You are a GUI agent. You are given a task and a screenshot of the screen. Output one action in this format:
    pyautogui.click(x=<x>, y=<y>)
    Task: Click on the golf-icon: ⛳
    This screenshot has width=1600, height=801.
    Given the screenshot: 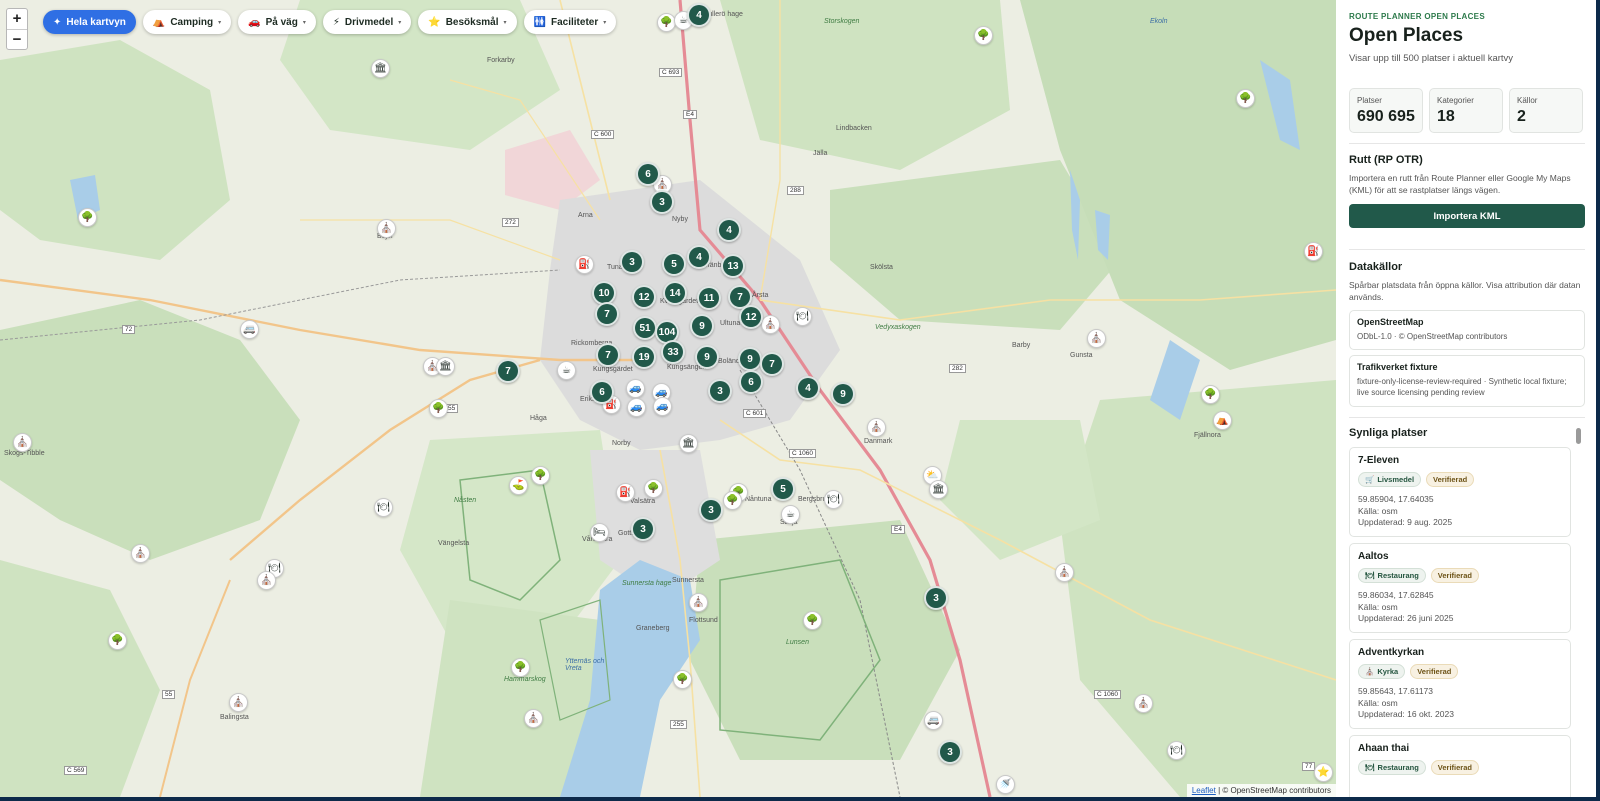 What is the action you would take?
    pyautogui.click(x=518, y=485)
    